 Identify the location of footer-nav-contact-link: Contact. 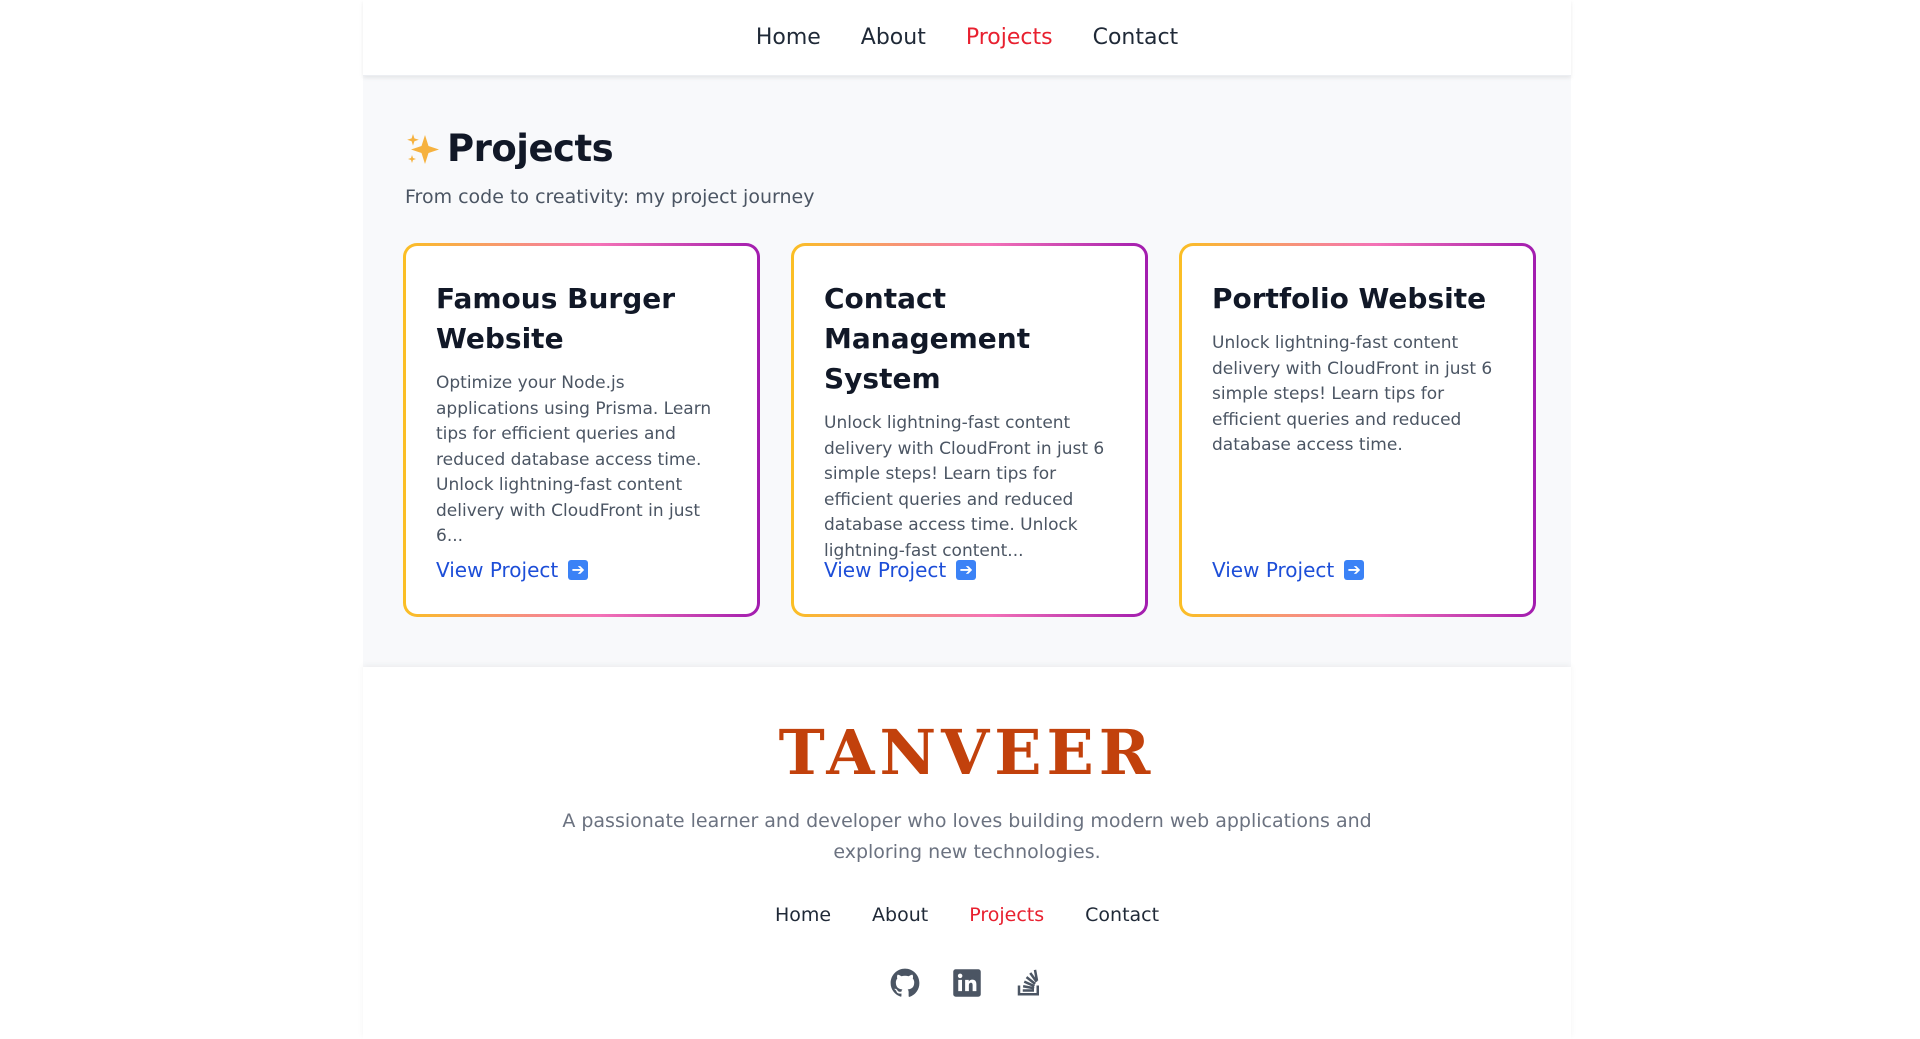
(1122, 915).